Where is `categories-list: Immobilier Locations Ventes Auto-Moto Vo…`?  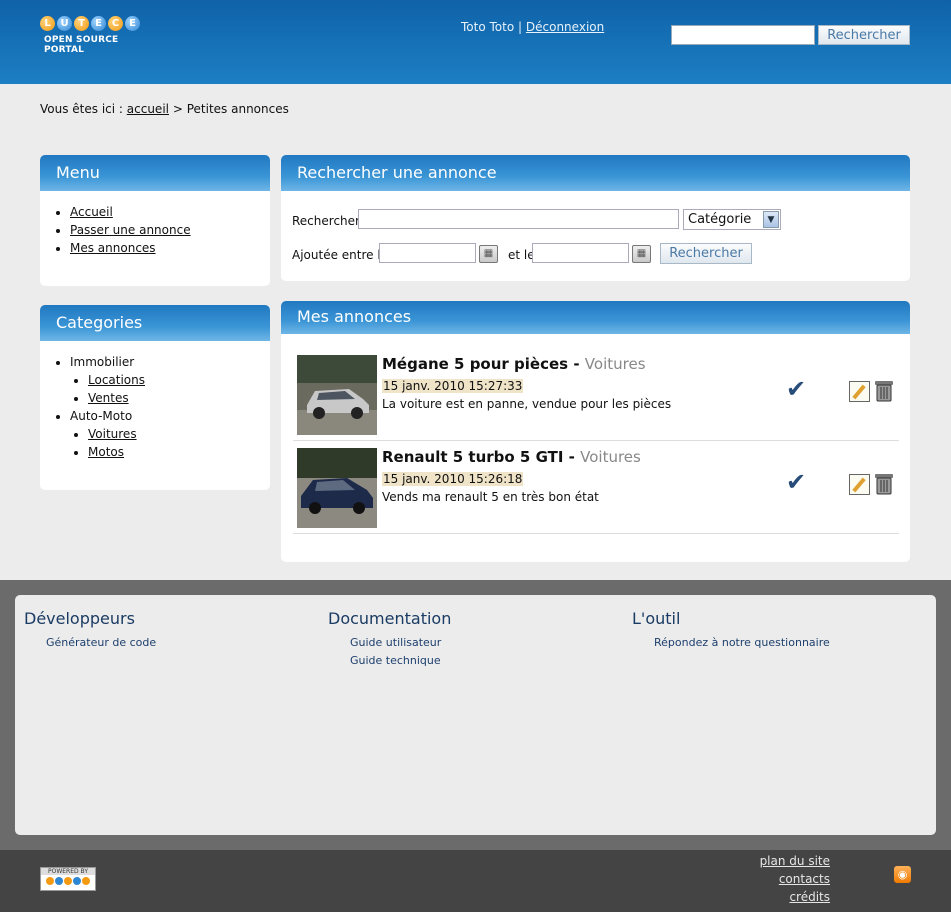 categories-list: Immobilier Locations Ventes Auto-Moto Vo… is located at coordinates (155, 400).